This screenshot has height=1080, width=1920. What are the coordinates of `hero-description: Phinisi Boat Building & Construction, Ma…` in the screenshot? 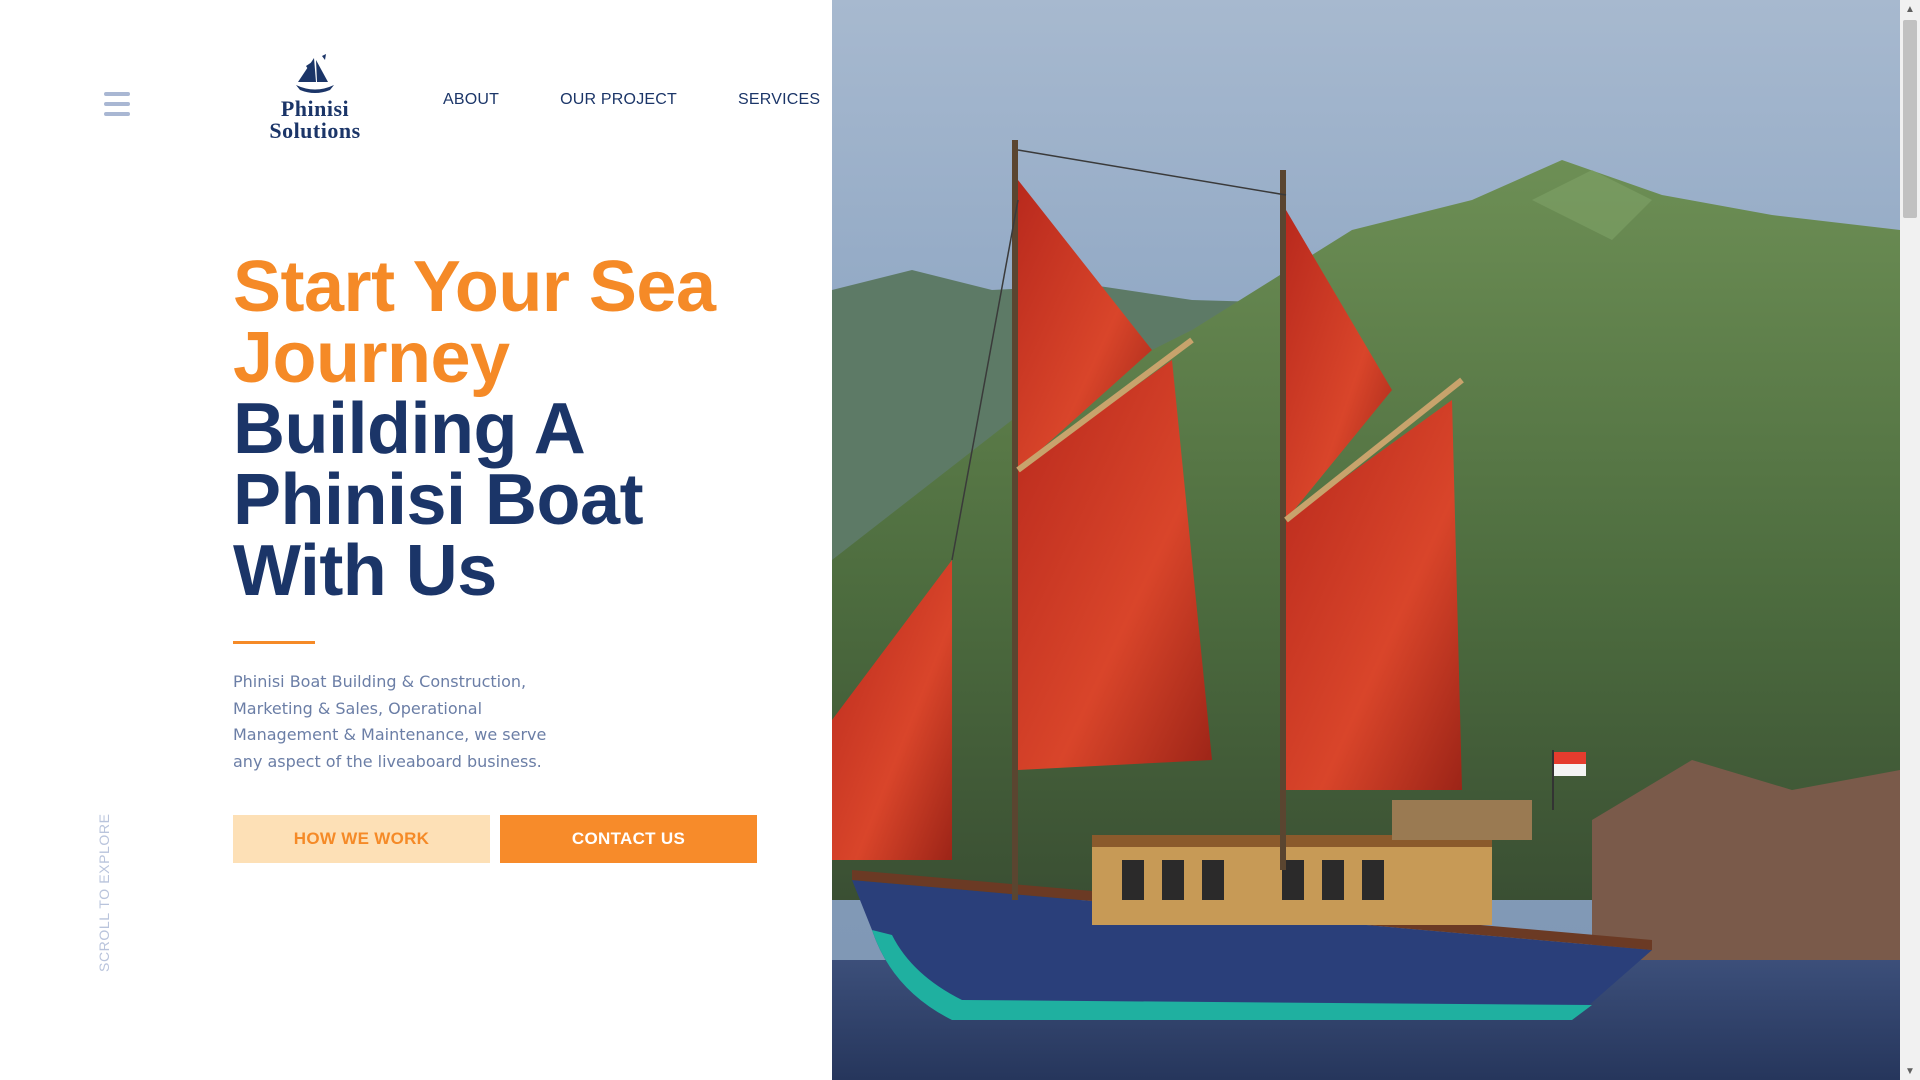 It's located at (390, 721).